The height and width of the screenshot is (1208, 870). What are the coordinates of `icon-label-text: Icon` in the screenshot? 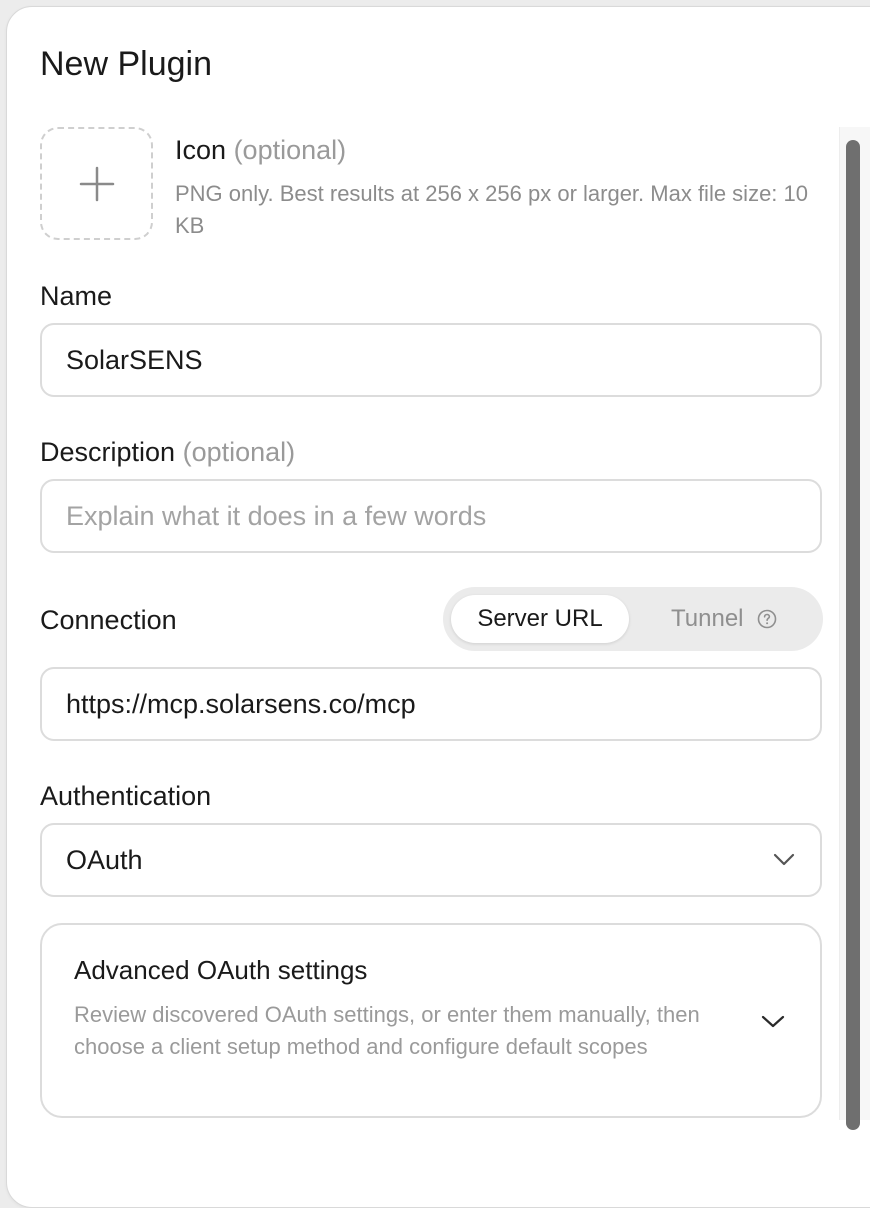 It's located at (201, 150).